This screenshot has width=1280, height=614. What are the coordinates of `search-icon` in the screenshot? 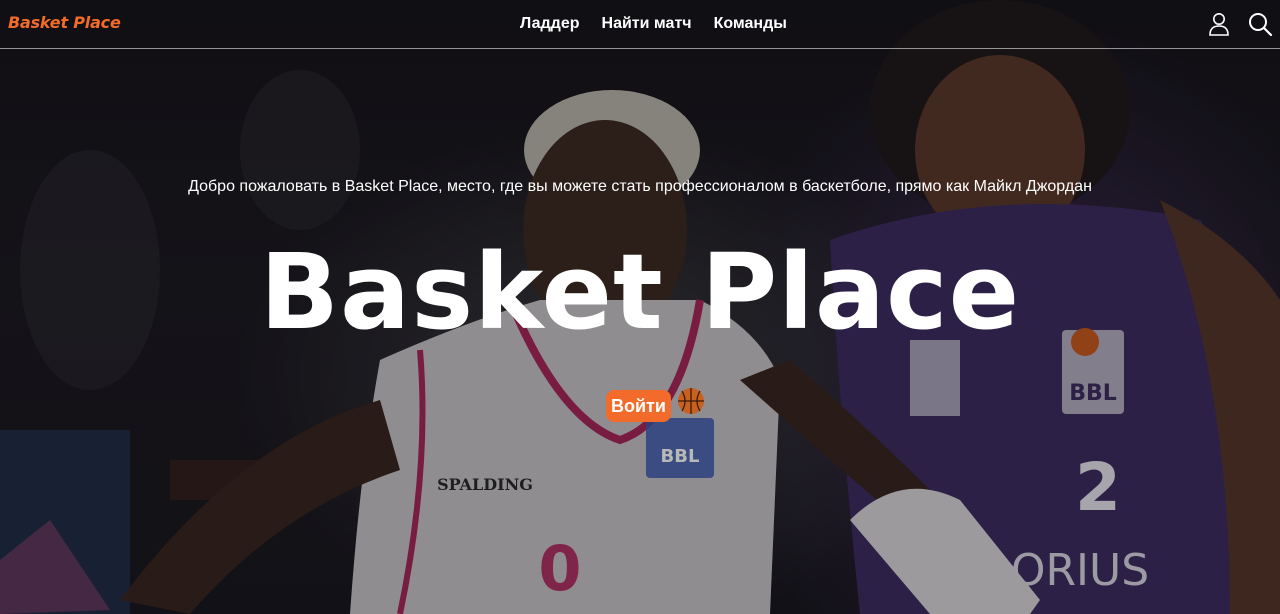 It's located at (1260, 24).